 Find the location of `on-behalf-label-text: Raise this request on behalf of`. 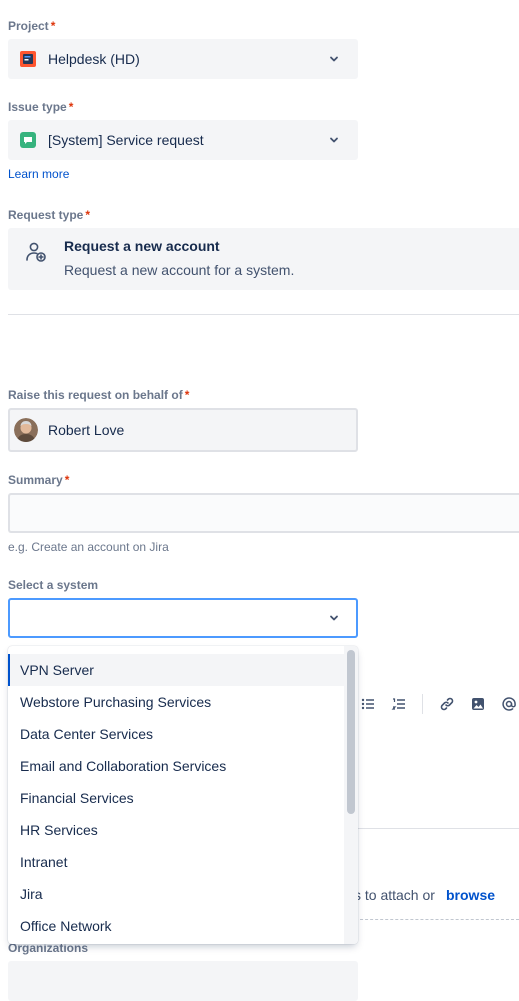

on-behalf-label-text: Raise this request on behalf of is located at coordinates (95, 395).